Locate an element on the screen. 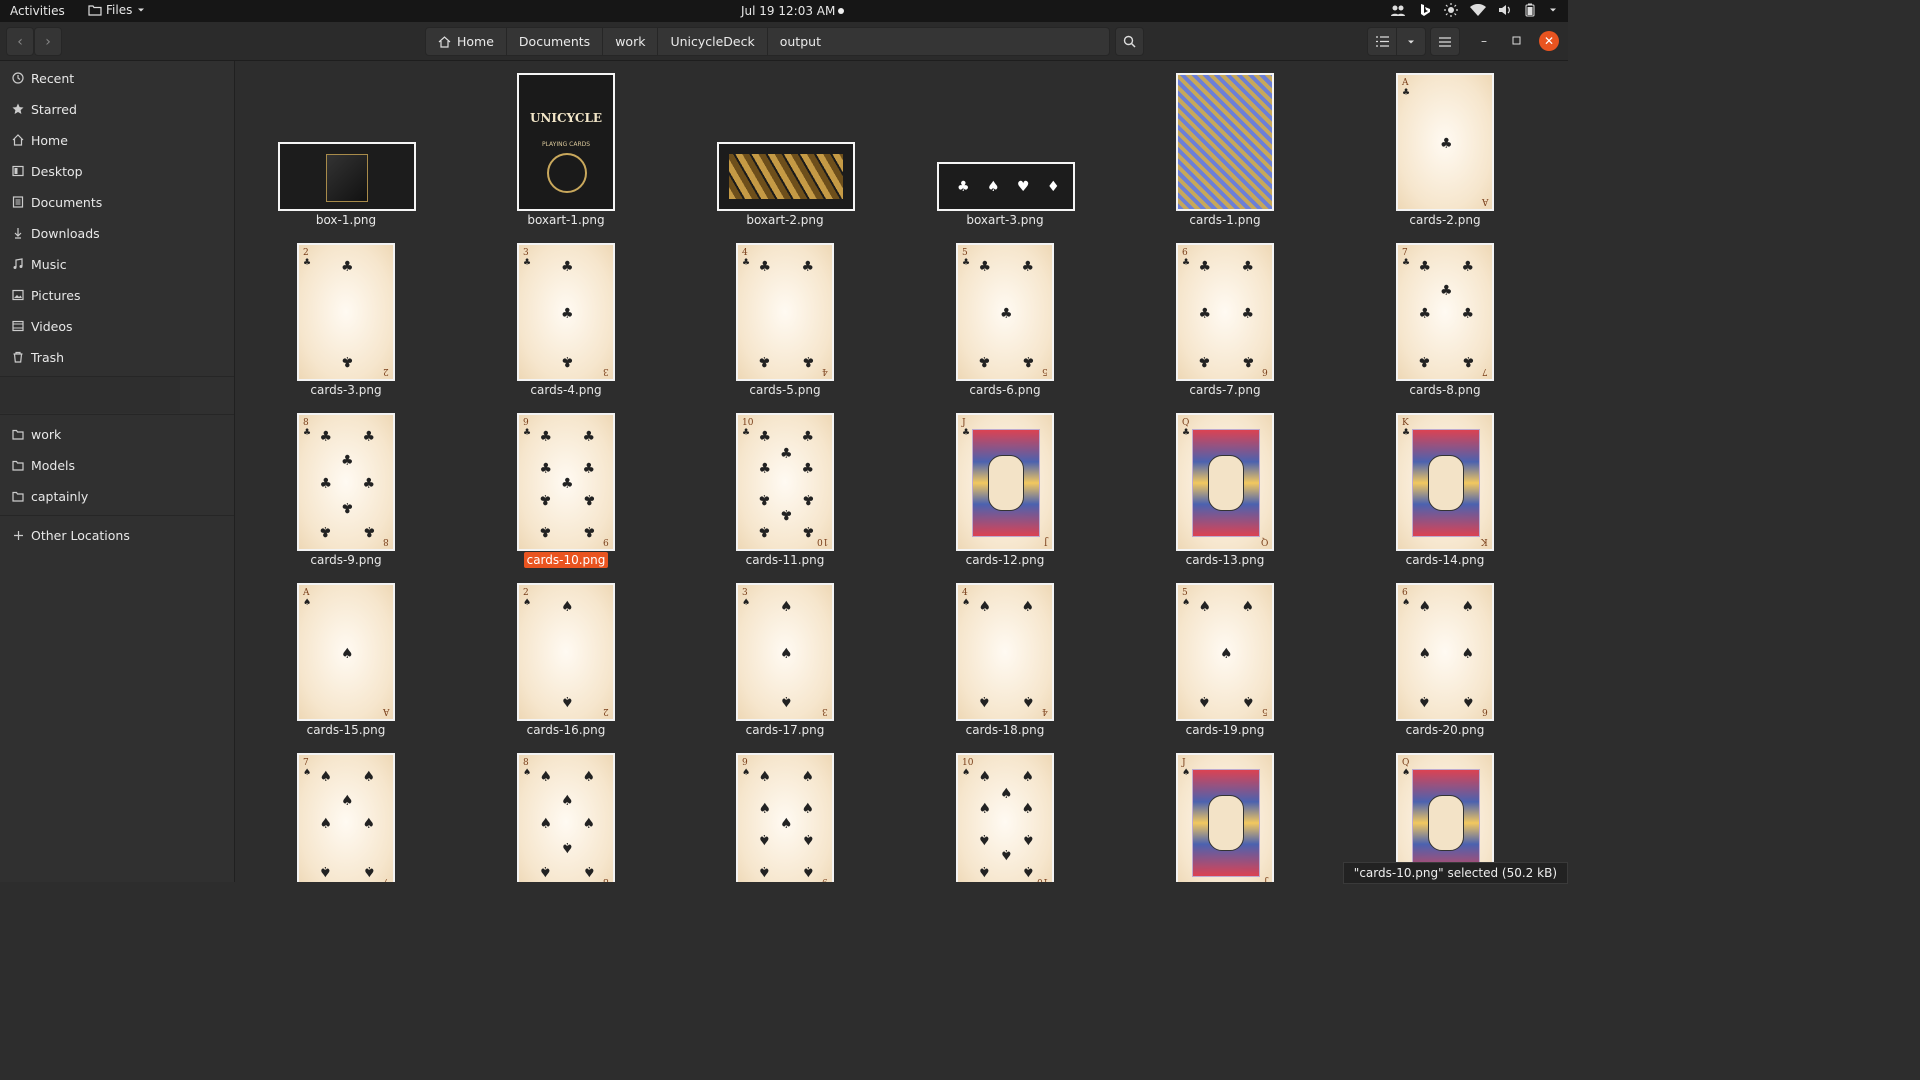  sidebar-item-starred: Starred is located at coordinates (117, 109).